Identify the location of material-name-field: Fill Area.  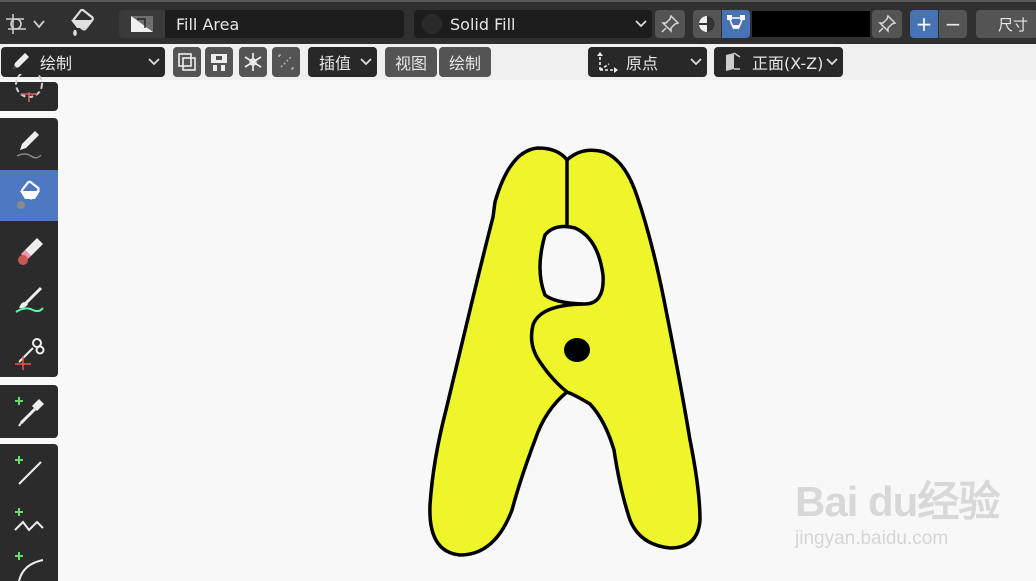
(261, 24).